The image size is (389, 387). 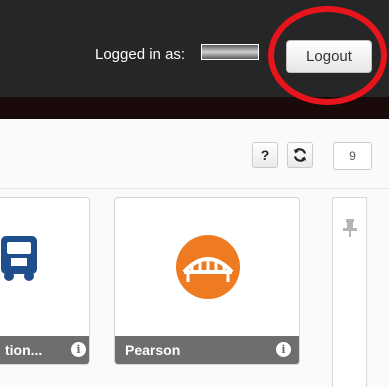 What do you see at coordinates (44, 350) in the screenshot?
I see `tile-footer: tion... i` at bounding box center [44, 350].